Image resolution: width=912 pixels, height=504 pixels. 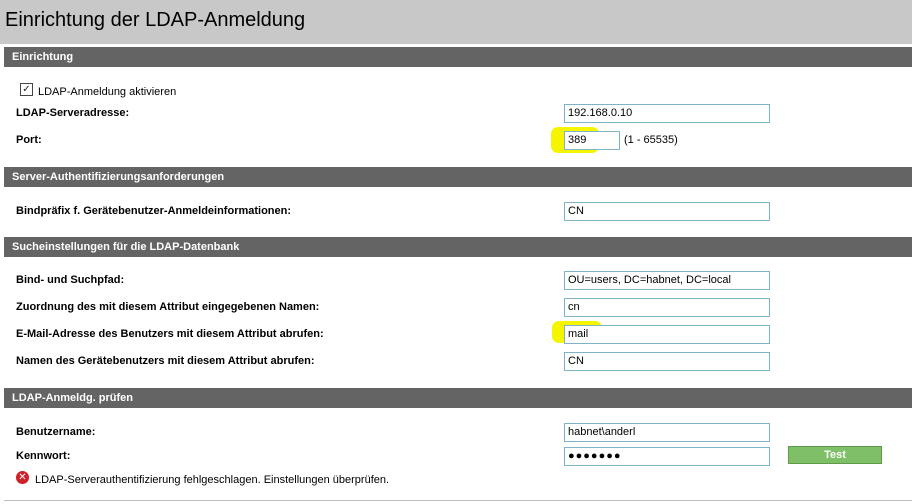 What do you see at coordinates (667, 432) in the screenshot?
I see `username-input: habnet\anderl` at bounding box center [667, 432].